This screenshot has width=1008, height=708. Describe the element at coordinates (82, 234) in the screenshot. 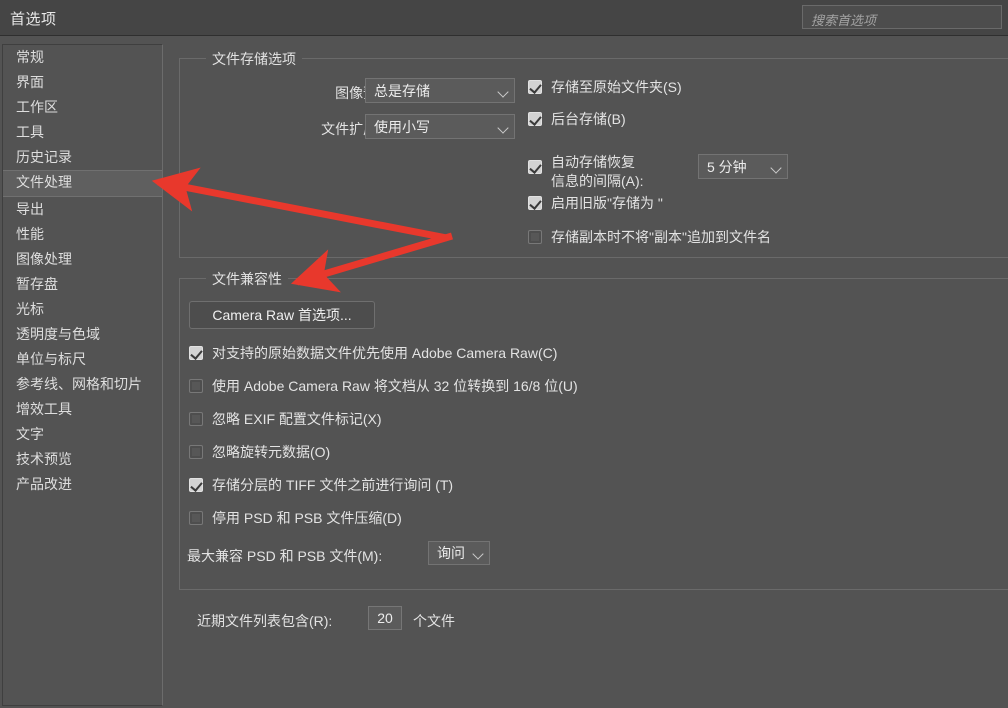

I see `sidebar-item-7: 性能` at that location.